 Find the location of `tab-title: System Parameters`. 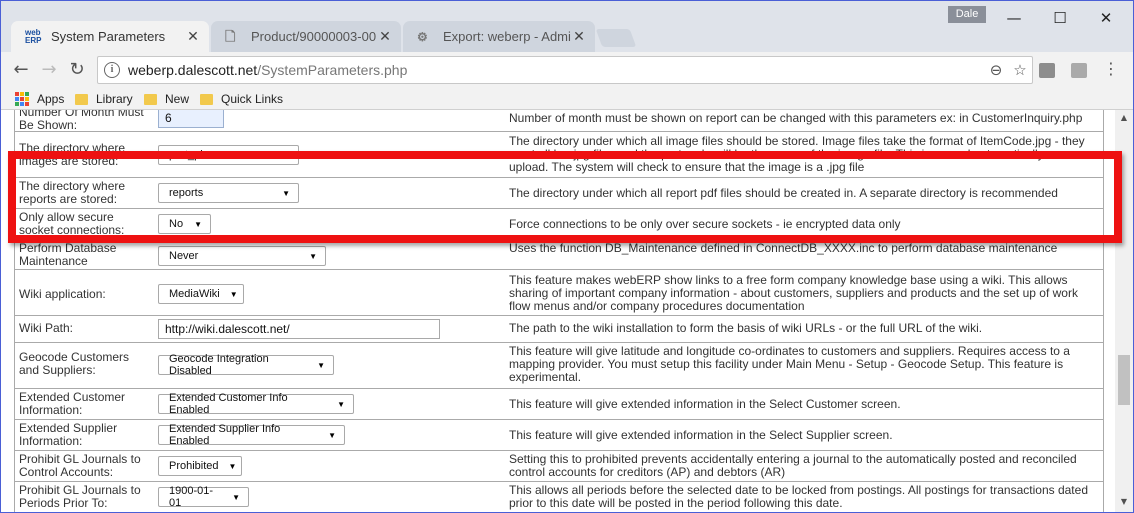

tab-title: System Parameters is located at coordinates (108, 36).